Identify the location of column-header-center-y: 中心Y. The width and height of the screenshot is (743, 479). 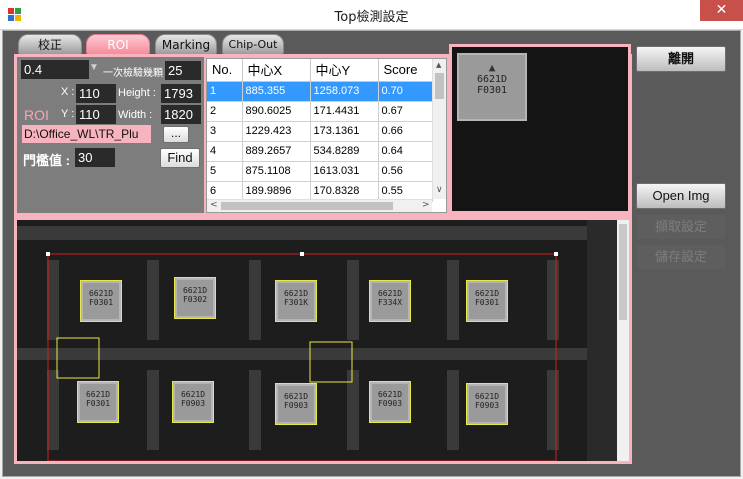
(344, 70).